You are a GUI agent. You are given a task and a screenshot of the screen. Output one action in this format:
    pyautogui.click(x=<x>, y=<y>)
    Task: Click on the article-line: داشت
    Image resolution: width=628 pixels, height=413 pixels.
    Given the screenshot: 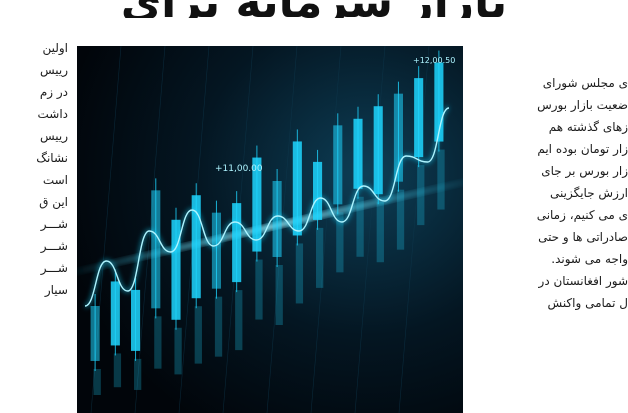 What is the action you would take?
    pyautogui.click(x=52, y=114)
    